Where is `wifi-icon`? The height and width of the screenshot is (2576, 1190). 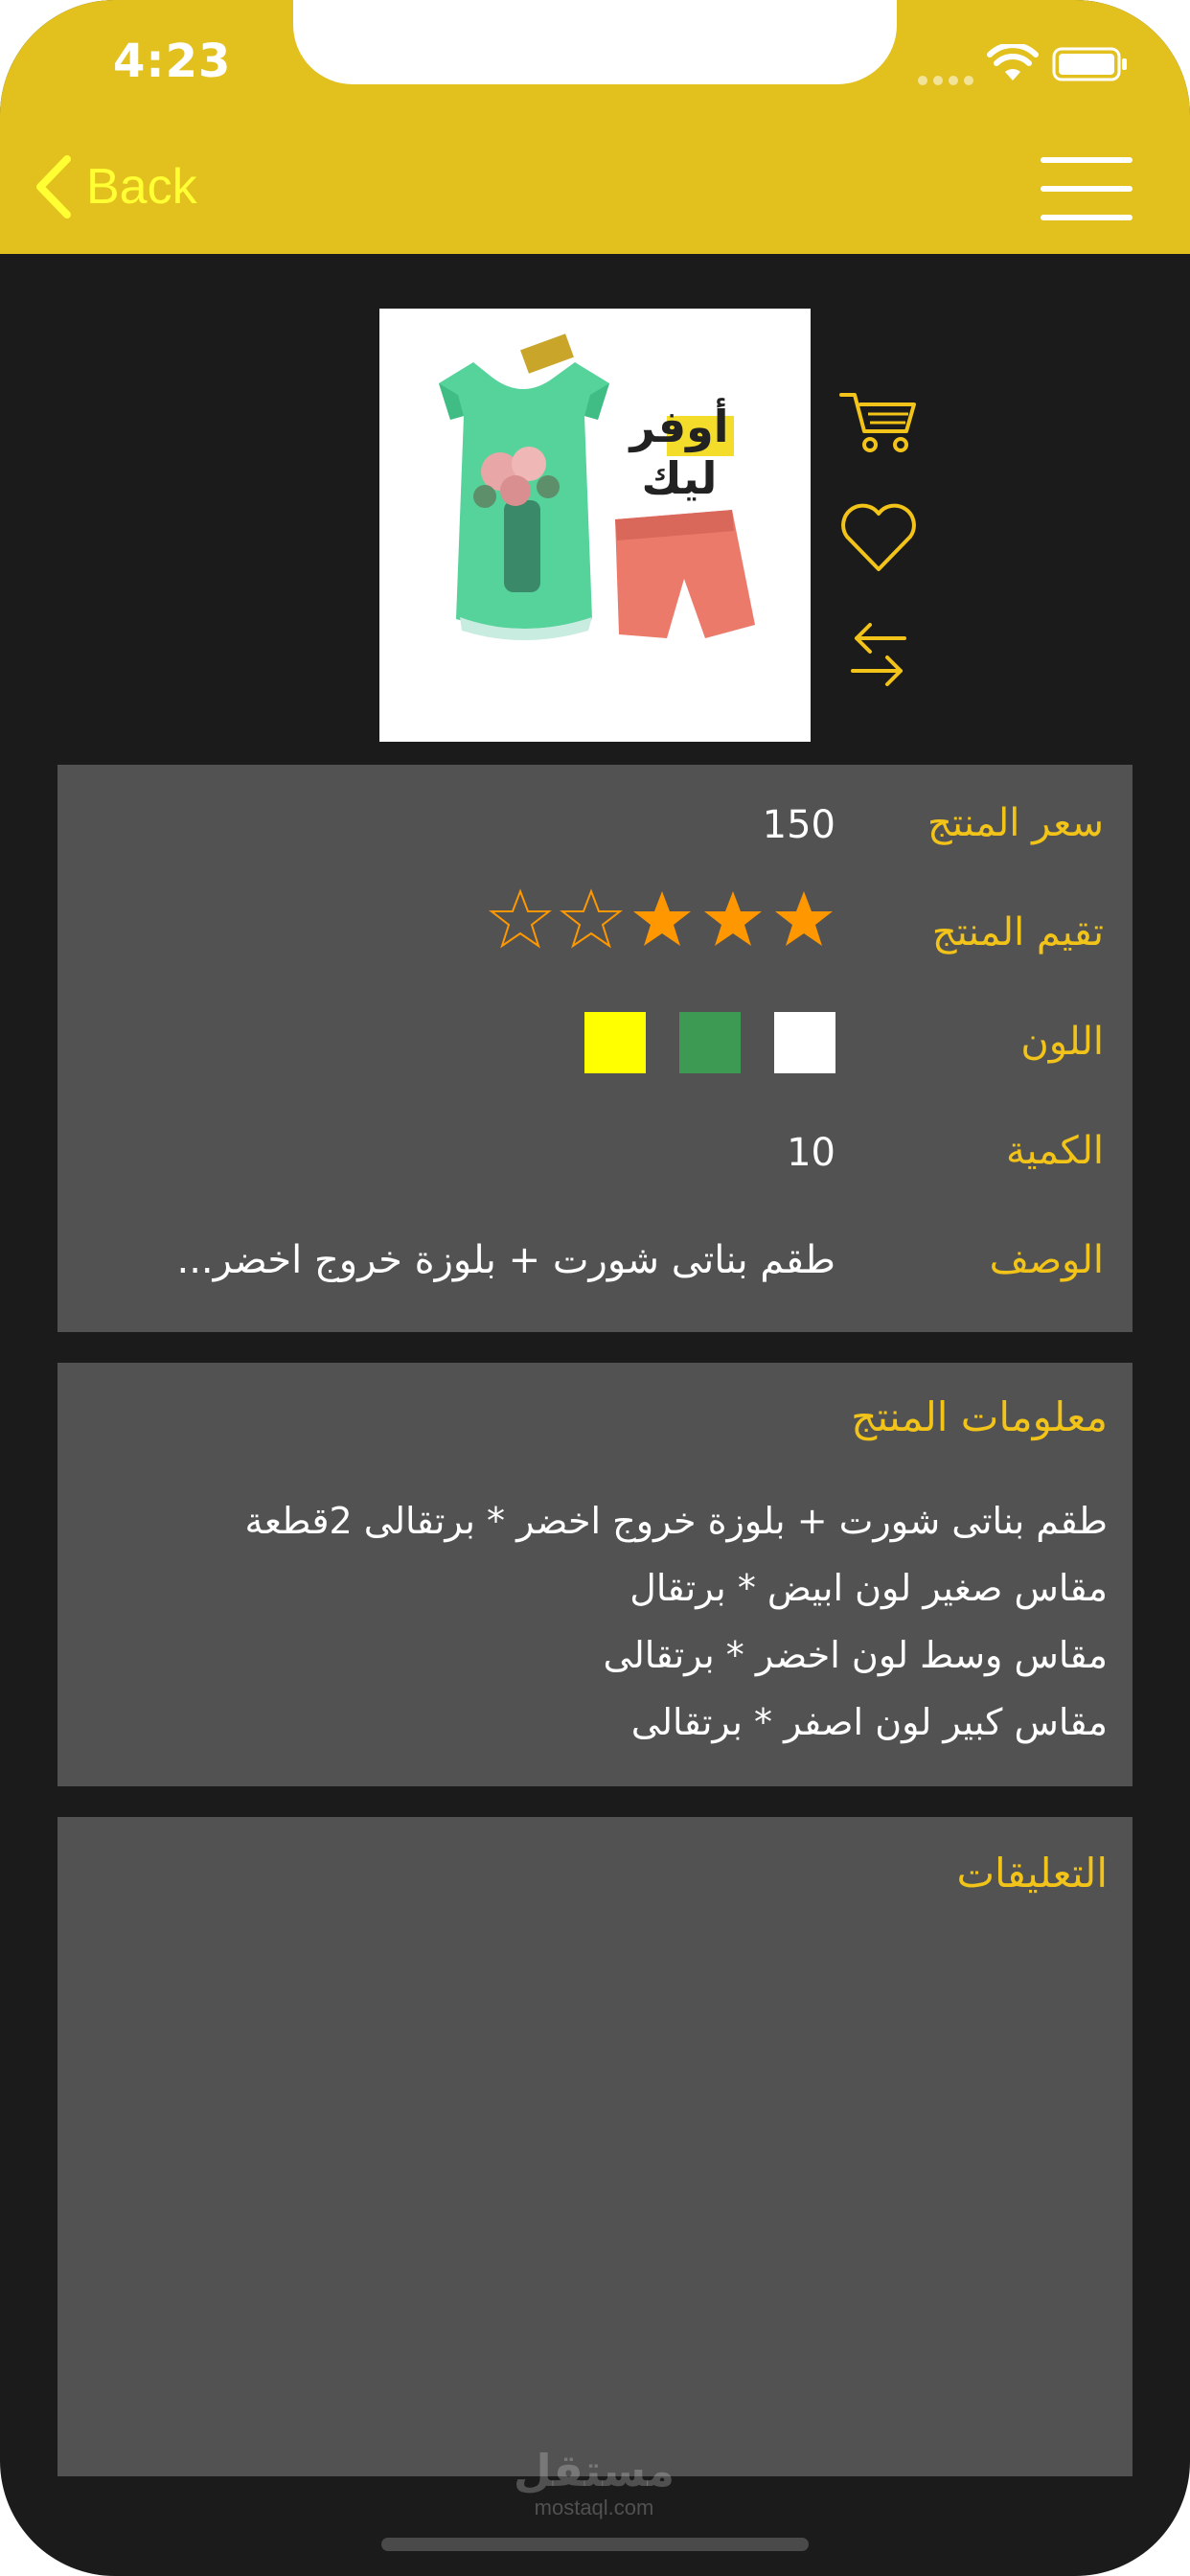 wifi-icon is located at coordinates (1013, 62).